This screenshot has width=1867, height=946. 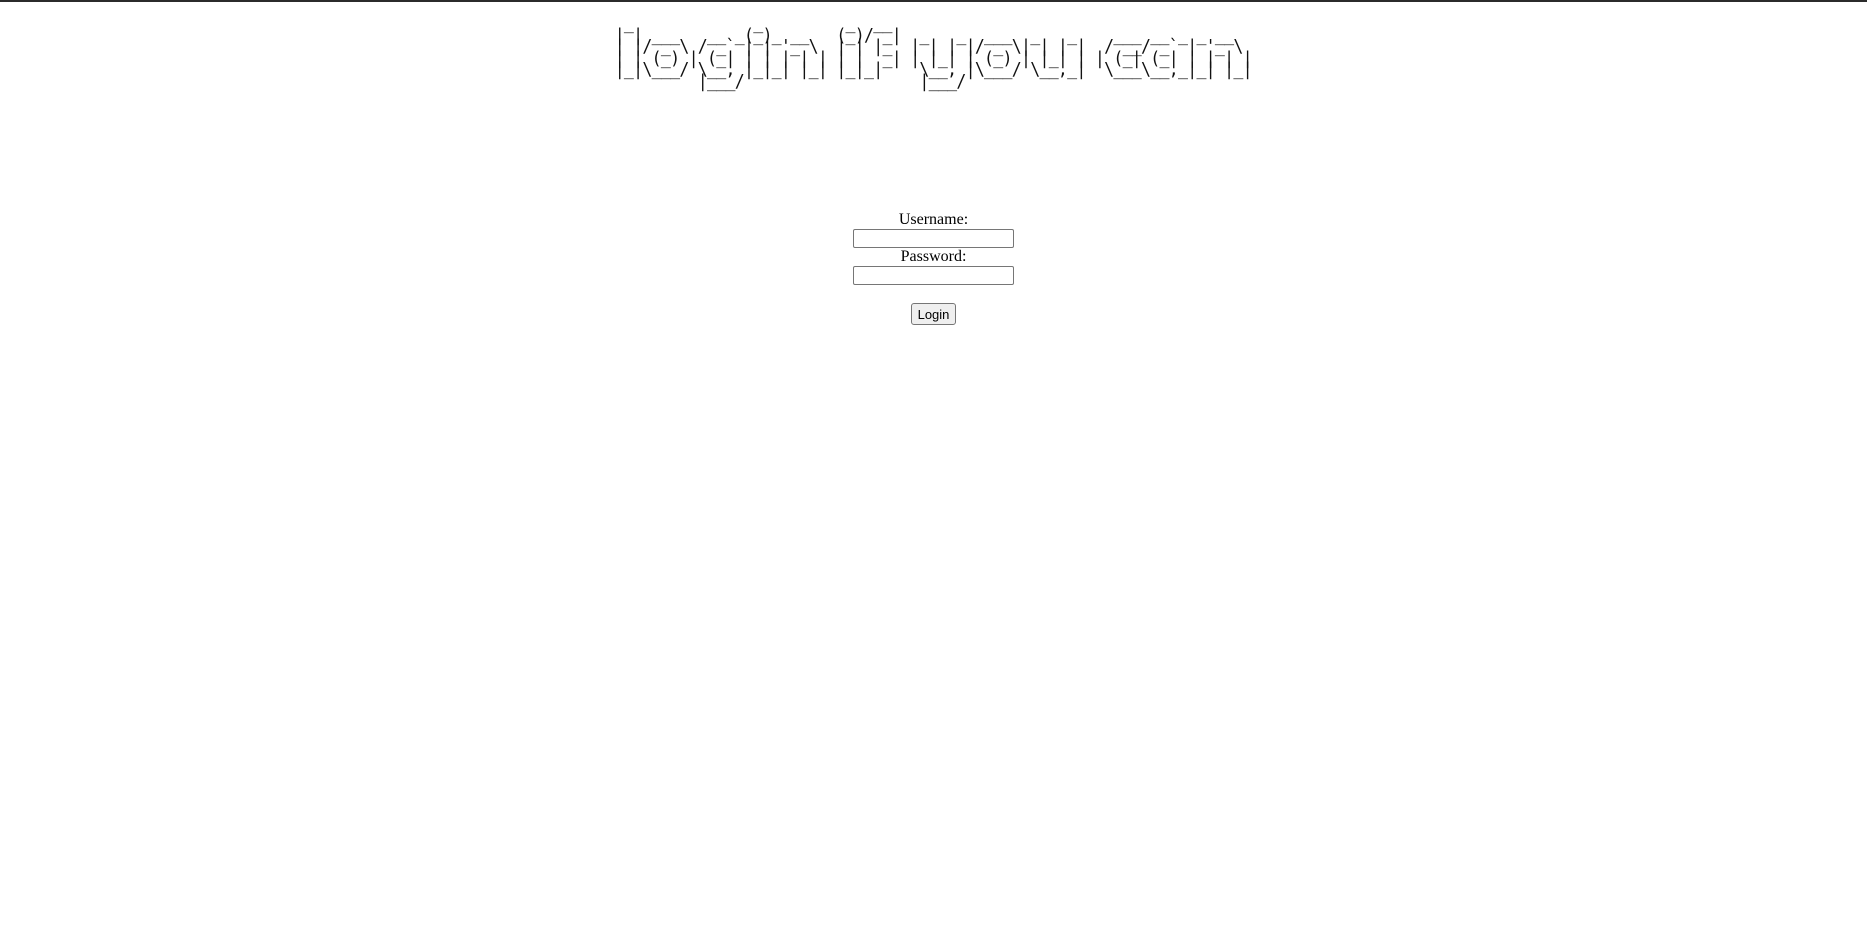 I want to click on password-input, so click(x=933, y=275).